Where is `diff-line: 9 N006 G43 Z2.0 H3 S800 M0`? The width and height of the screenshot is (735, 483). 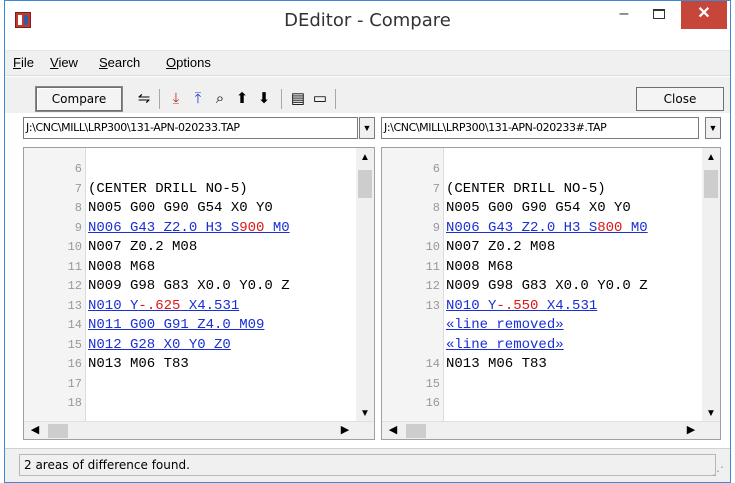
diff-line: 9 N006 G43 Z2.0 H3 S800 M0 is located at coordinates (515, 229).